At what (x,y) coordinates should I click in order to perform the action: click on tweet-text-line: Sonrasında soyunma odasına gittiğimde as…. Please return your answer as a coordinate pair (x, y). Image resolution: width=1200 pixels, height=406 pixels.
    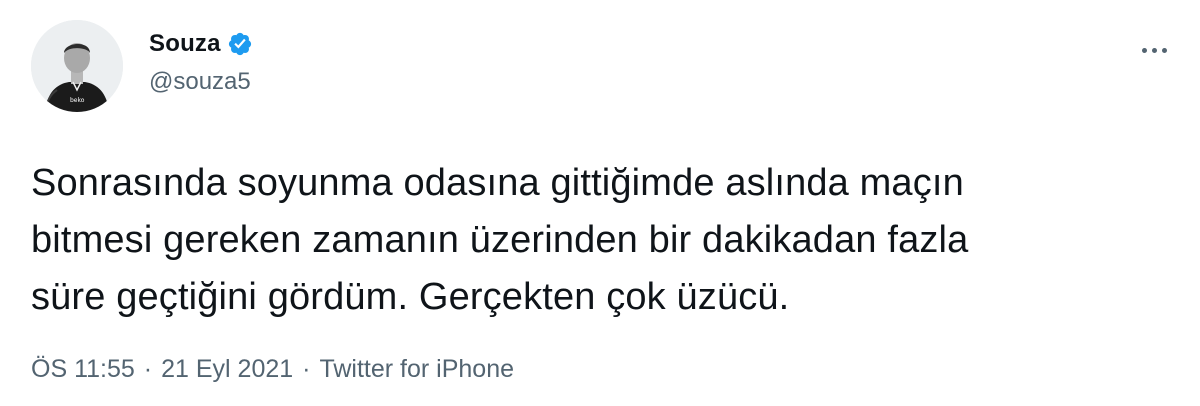
    Looking at the image, I should click on (497, 183).